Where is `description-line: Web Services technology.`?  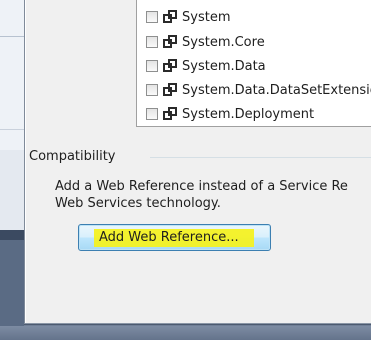
description-line: Web Services technology. is located at coordinates (138, 203).